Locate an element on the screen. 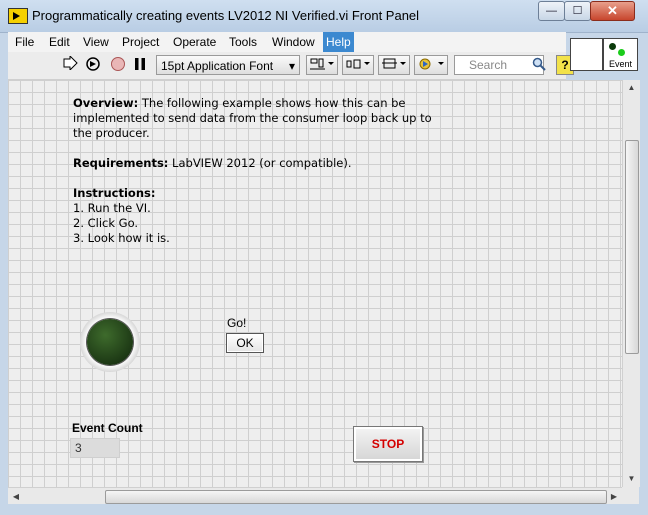 This screenshot has height=515, width=648. run-arrow-icon is located at coordinates (70, 64).